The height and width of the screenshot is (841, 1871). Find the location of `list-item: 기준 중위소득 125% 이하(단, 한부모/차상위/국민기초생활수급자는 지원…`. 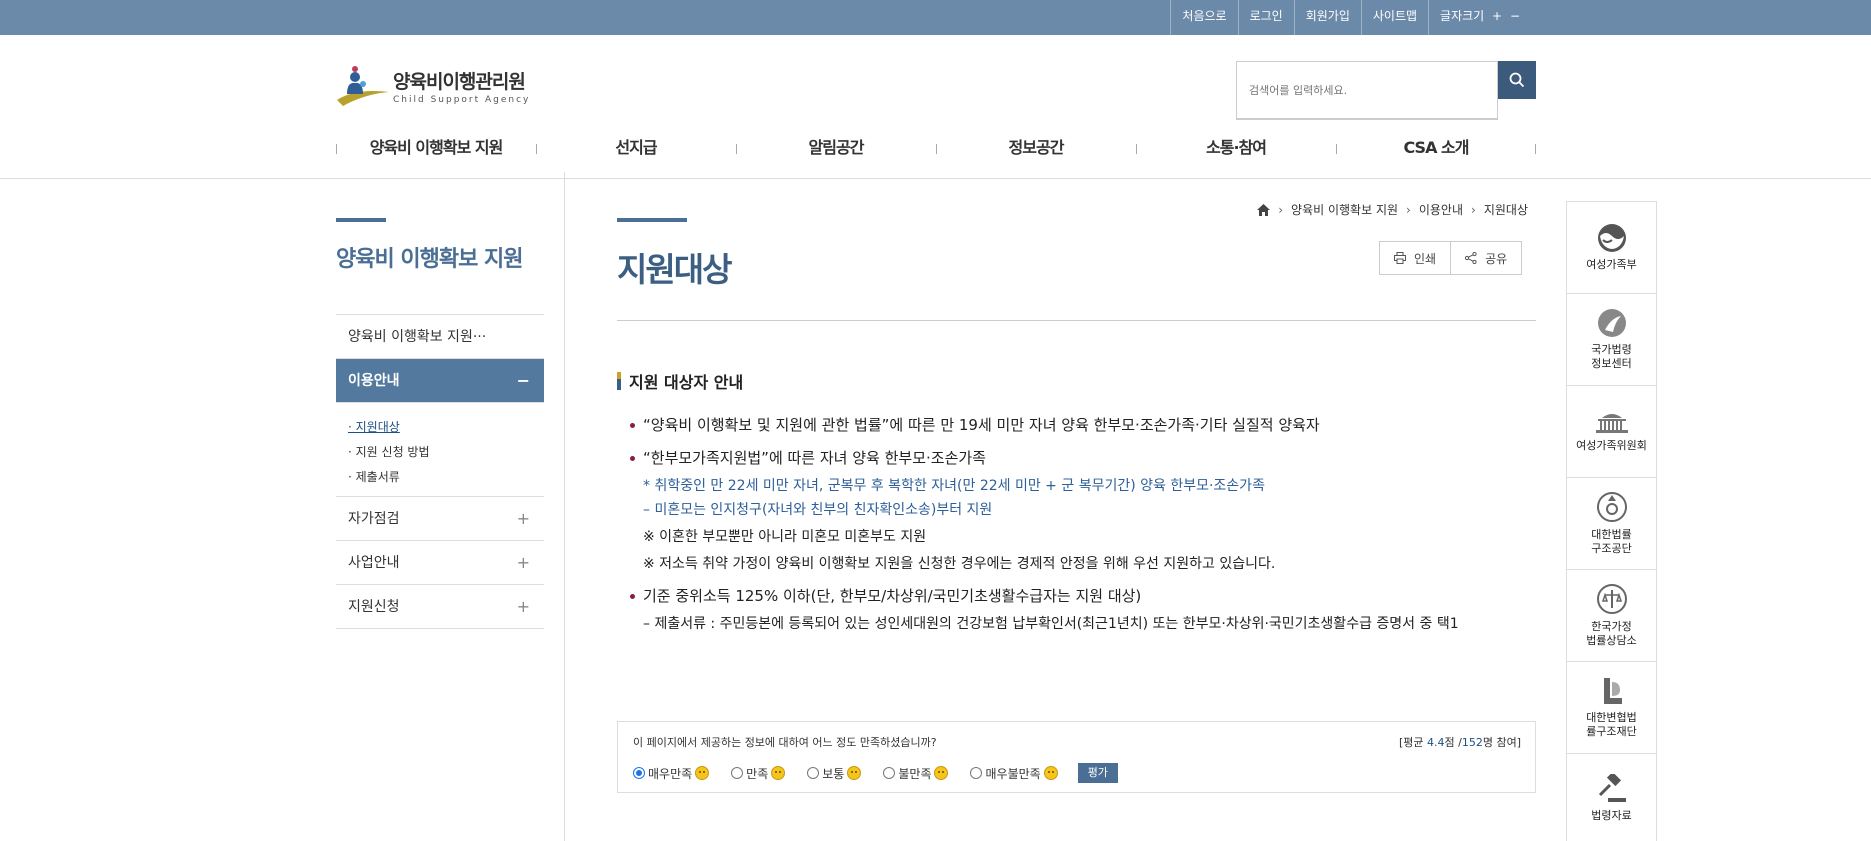

list-item: 기준 중위소득 125% 이하(단, 한부모/차상위/국민기초생활수급자는 지원… is located at coordinates (1088, 596).